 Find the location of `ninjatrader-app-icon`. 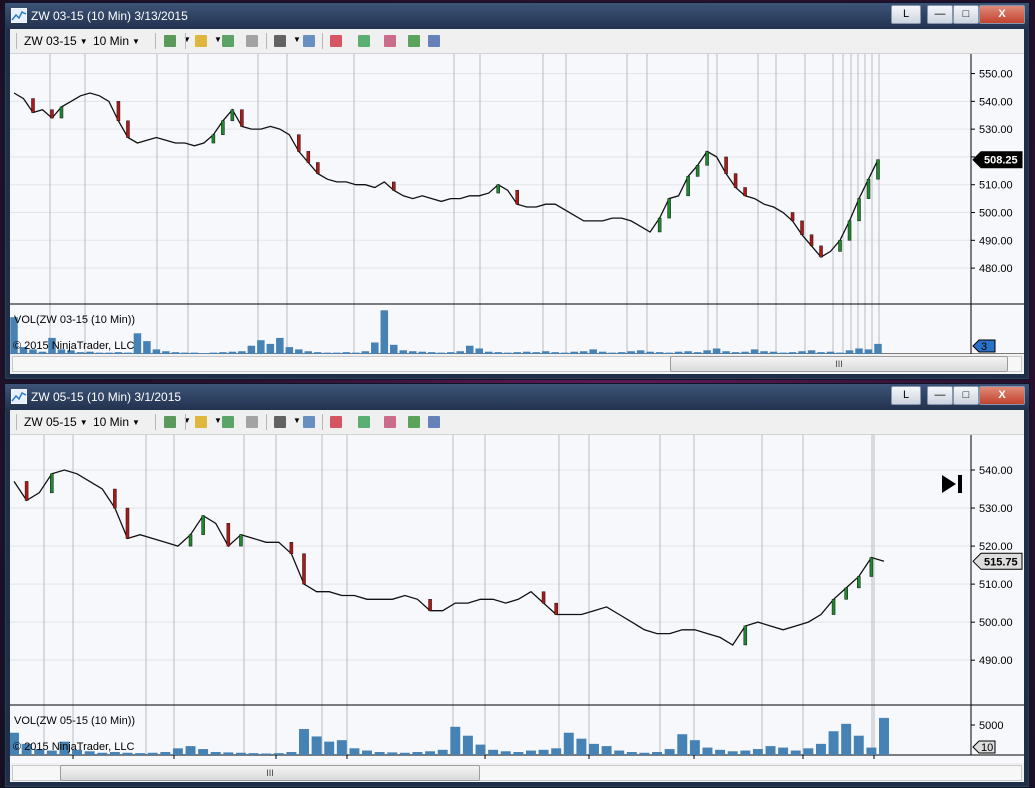

ninjatrader-app-icon is located at coordinates (19, 396).